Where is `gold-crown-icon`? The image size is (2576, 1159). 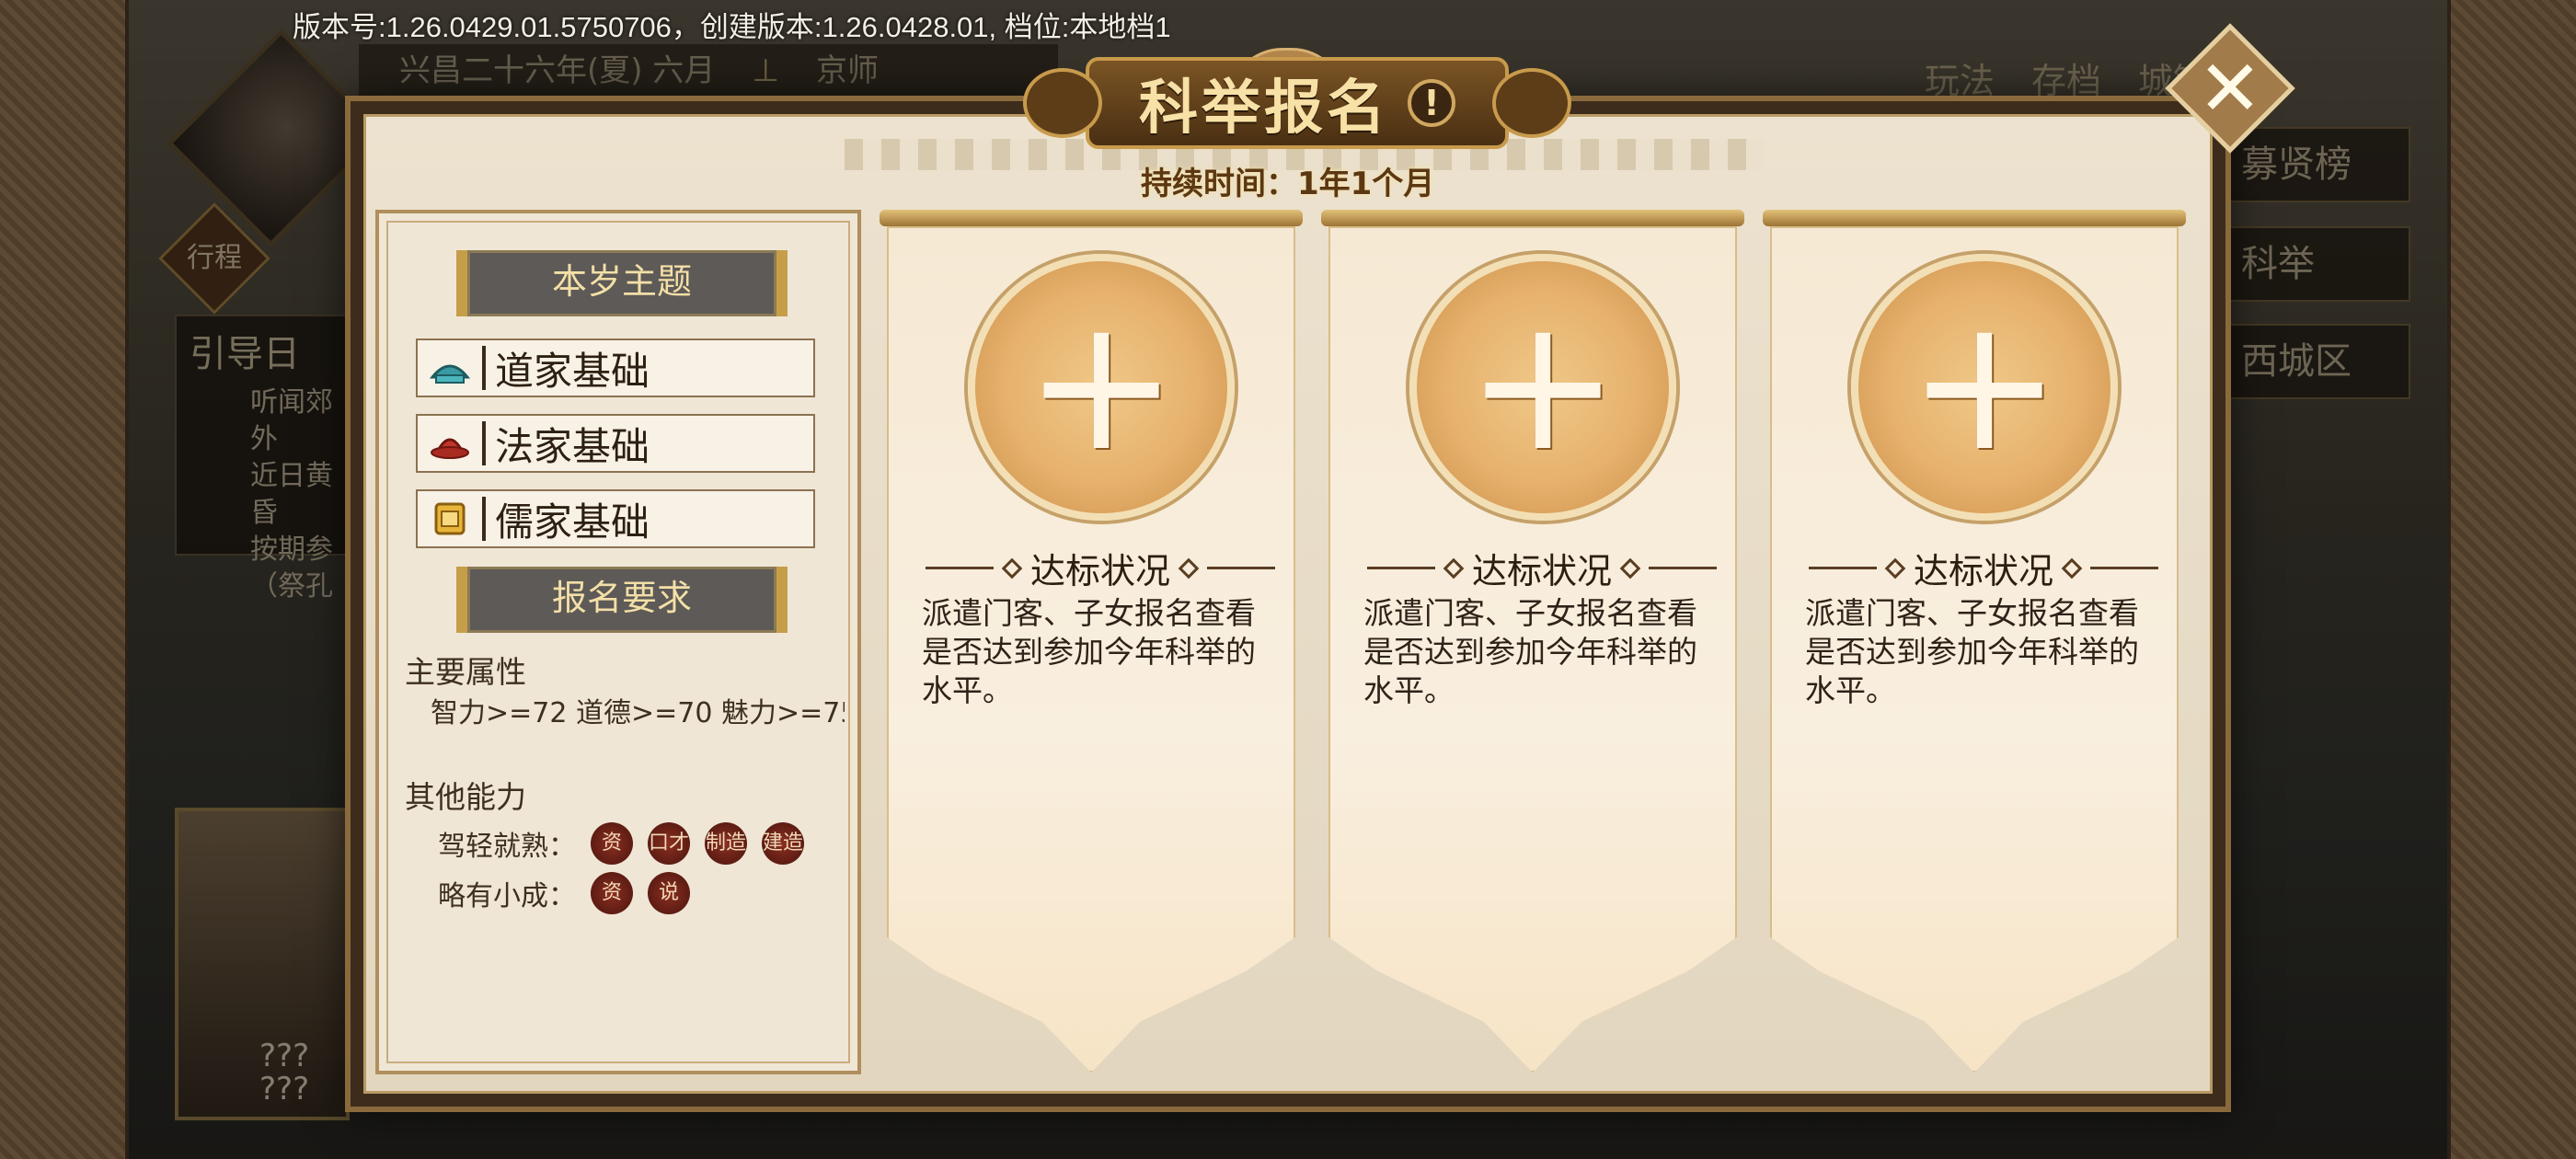
gold-crown-icon is located at coordinates (450, 519).